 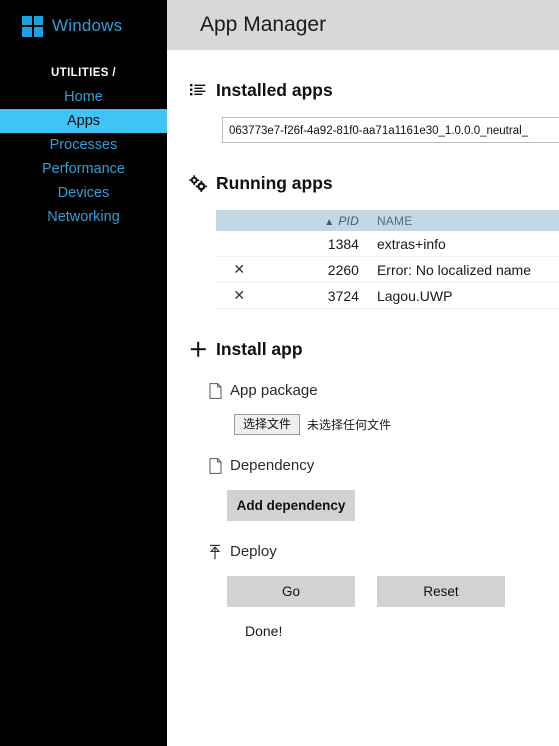 What do you see at coordinates (463, 269) in the screenshot?
I see `cell-name: Error: No localized name` at bounding box center [463, 269].